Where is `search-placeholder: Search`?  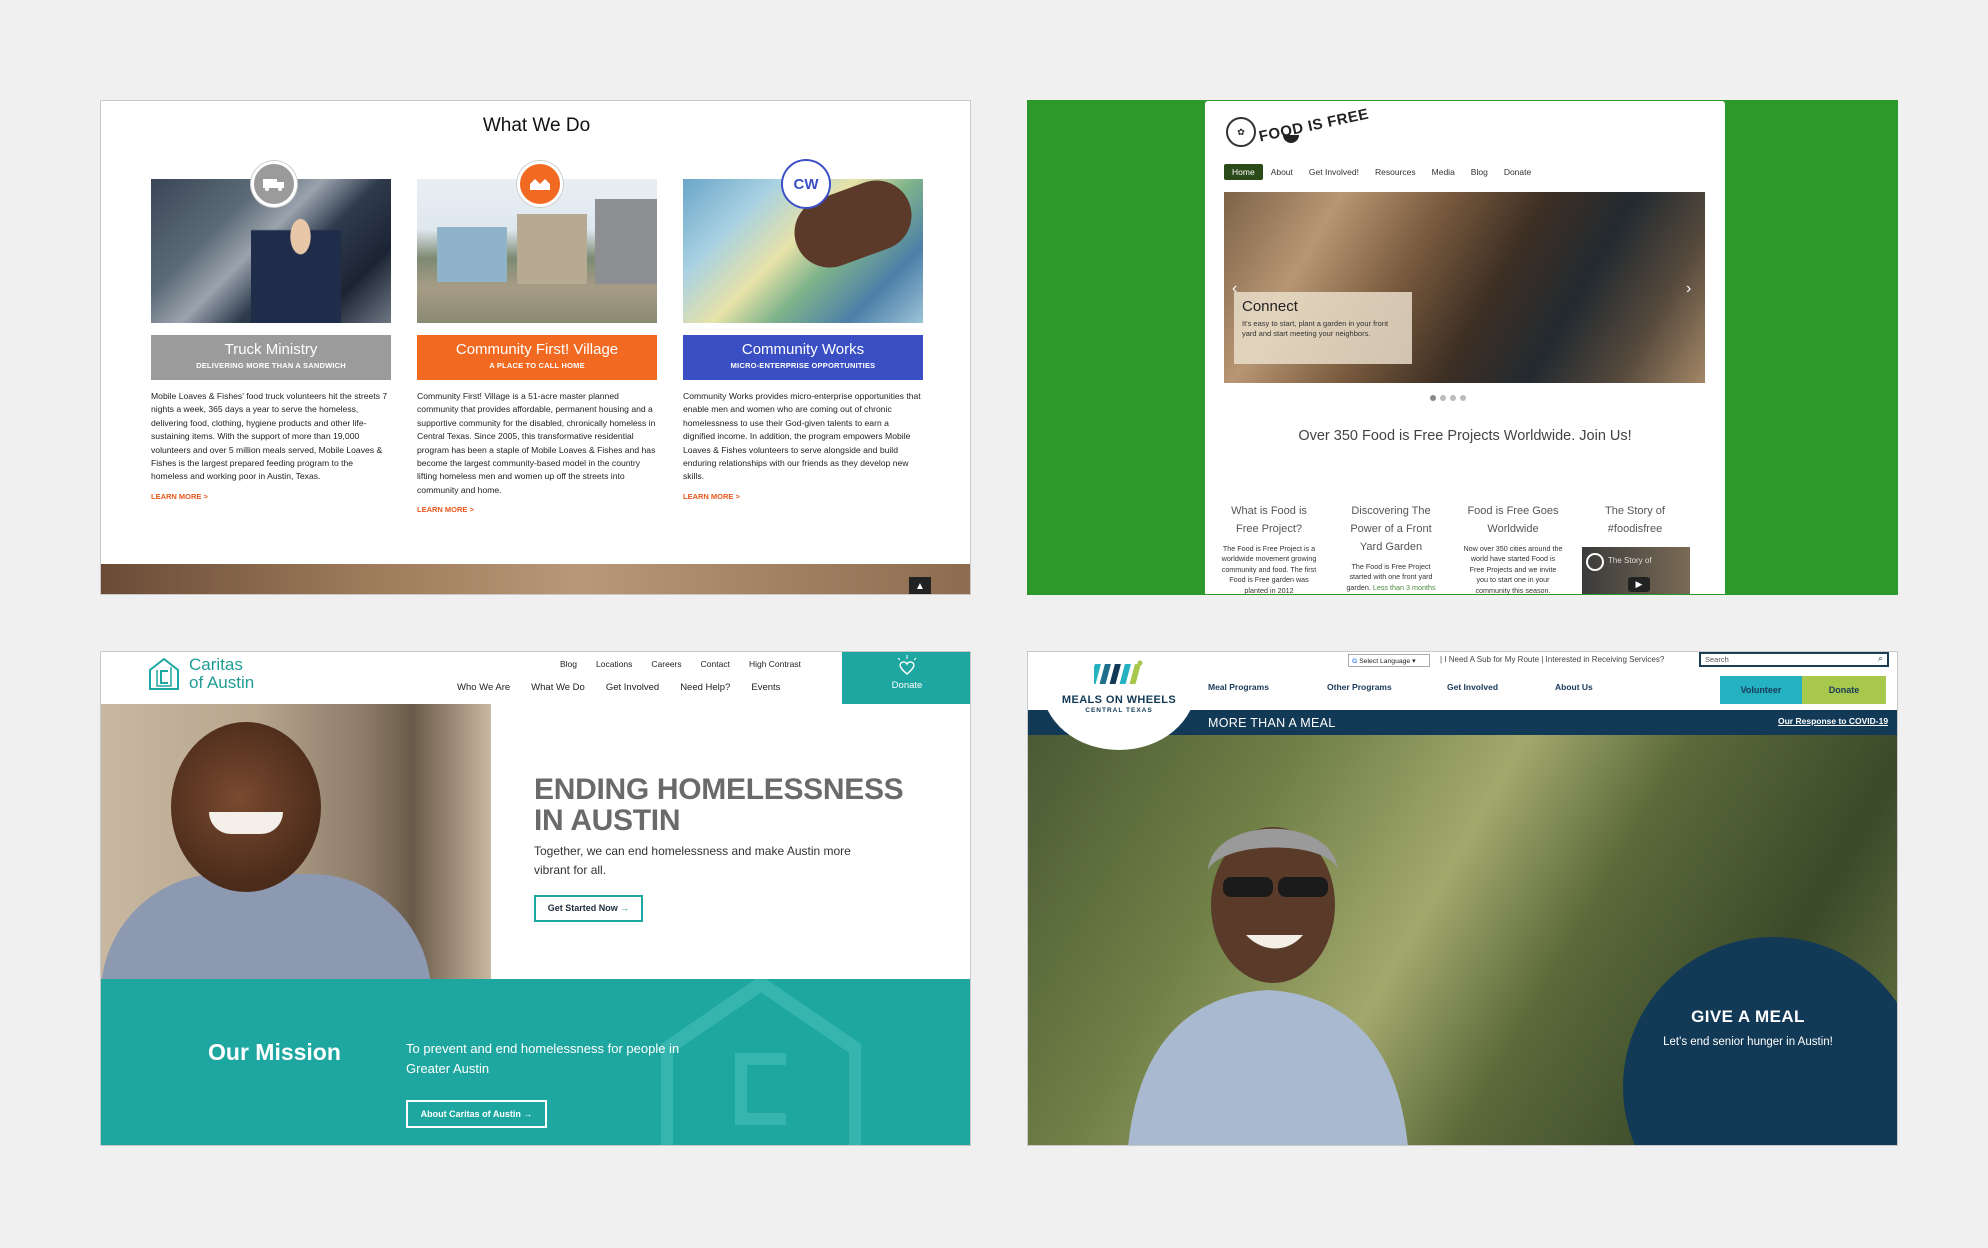 search-placeholder: Search is located at coordinates (1717, 659).